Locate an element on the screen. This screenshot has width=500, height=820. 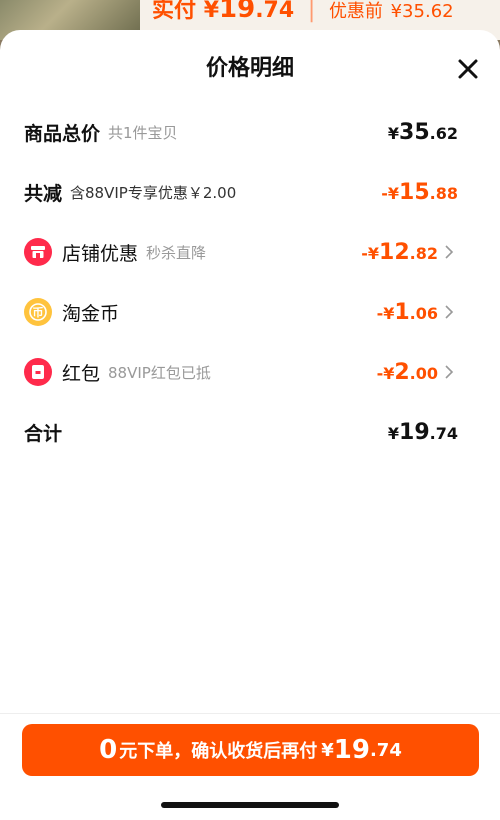
actual-label: 实付 is located at coordinates (174, 11).